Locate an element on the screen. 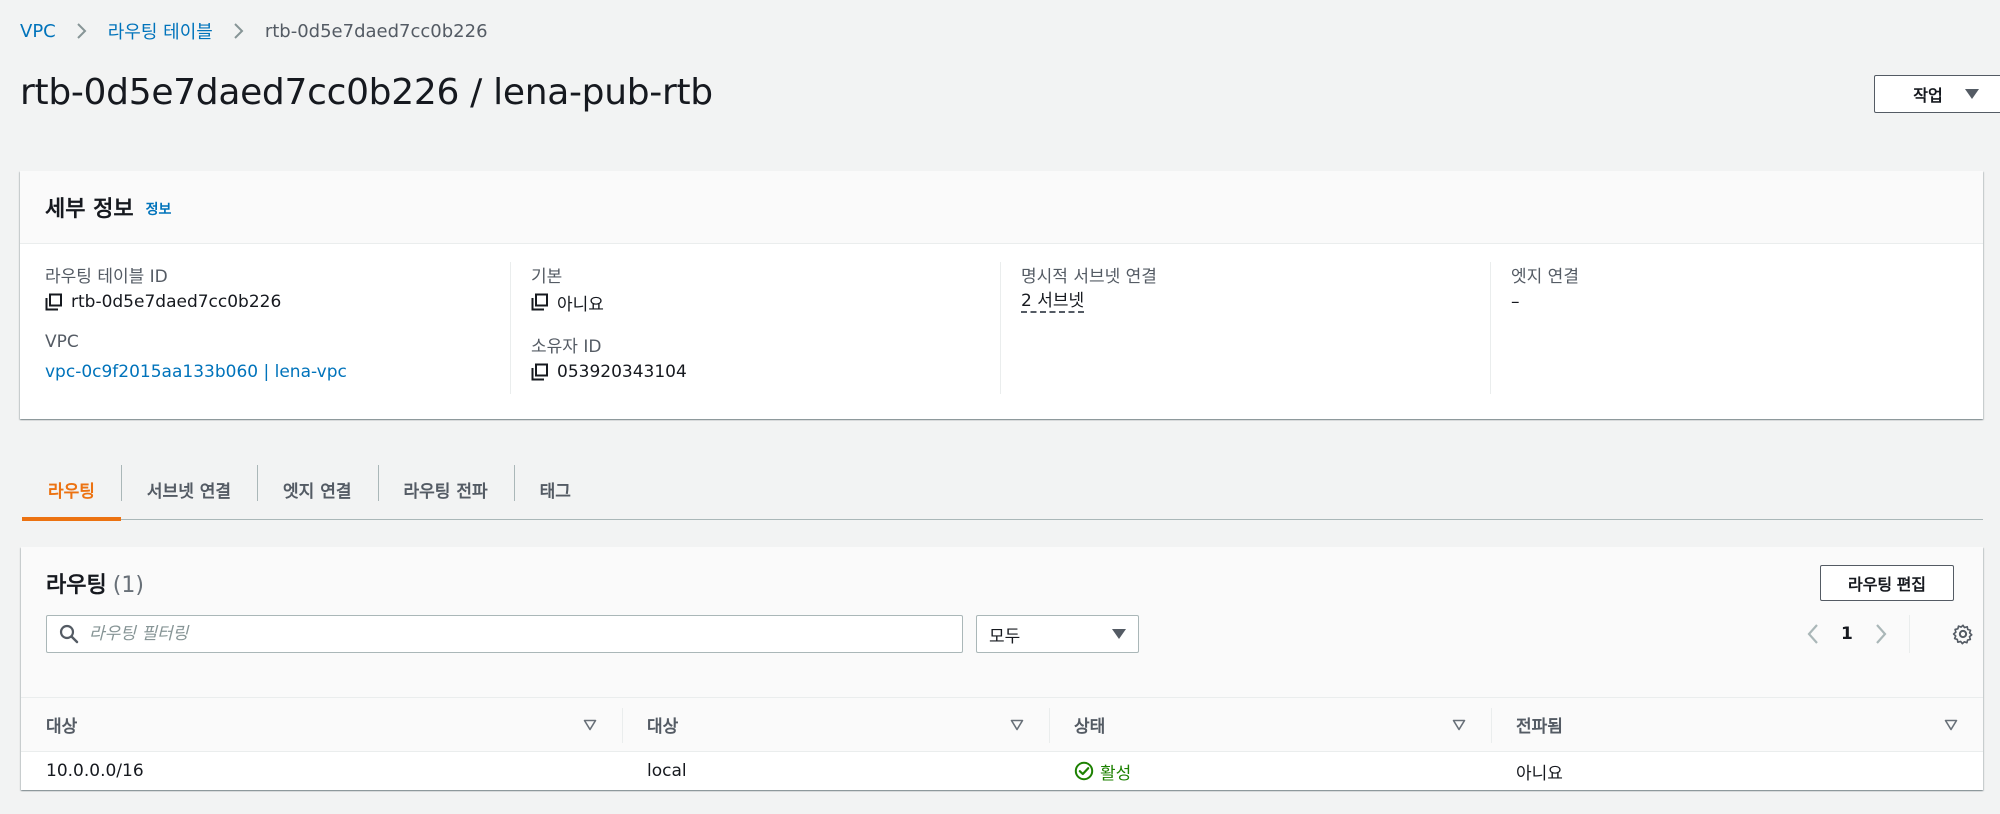 This screenshot has height=814, width=2000. column-header-destination: 대상 is located at coordinates (321, 724).